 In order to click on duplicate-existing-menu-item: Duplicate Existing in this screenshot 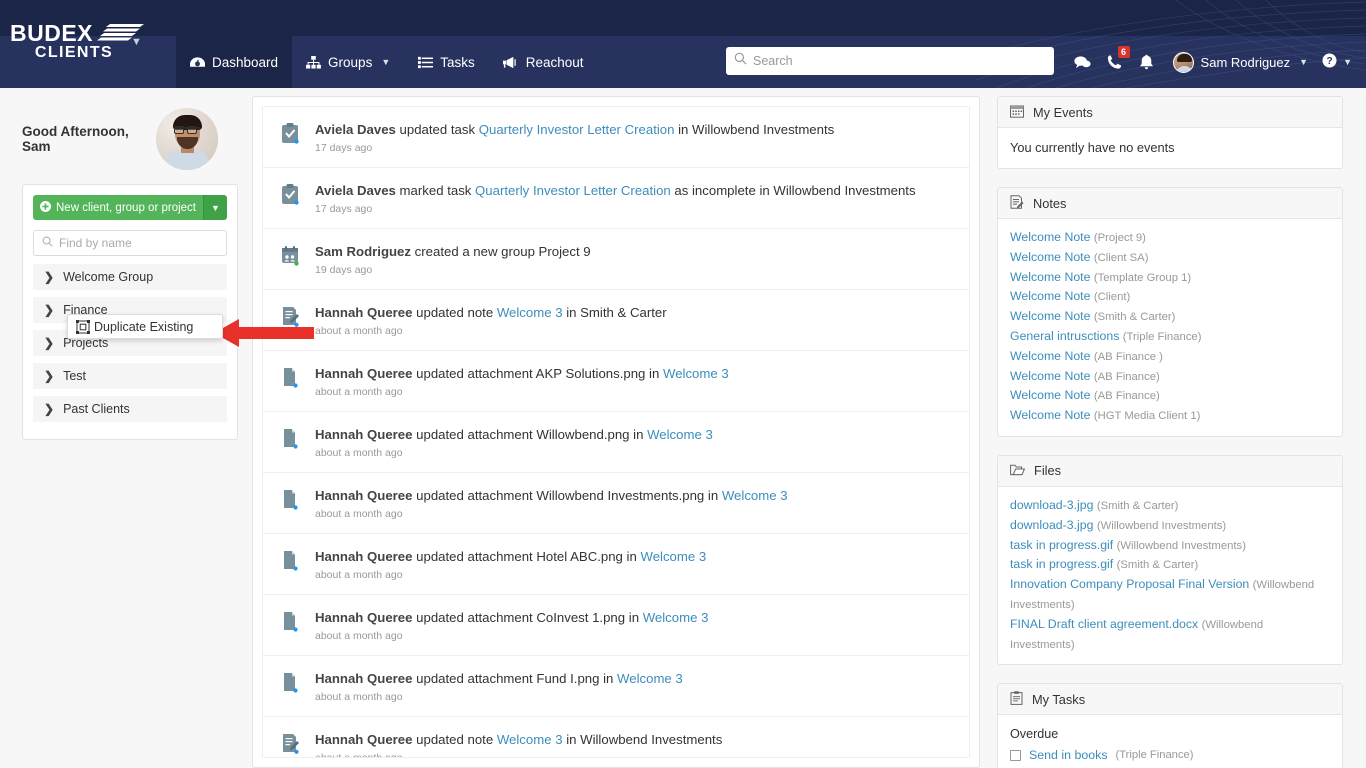, I will do `click(145, 326)`.